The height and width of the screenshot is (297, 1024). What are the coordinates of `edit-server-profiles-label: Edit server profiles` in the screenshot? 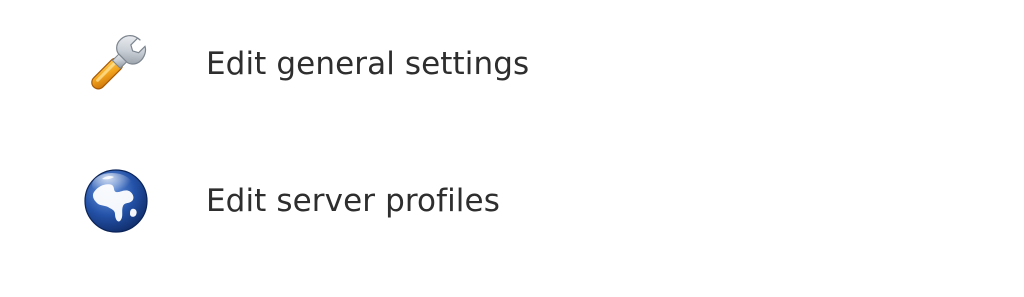 It's located at (353, 201).